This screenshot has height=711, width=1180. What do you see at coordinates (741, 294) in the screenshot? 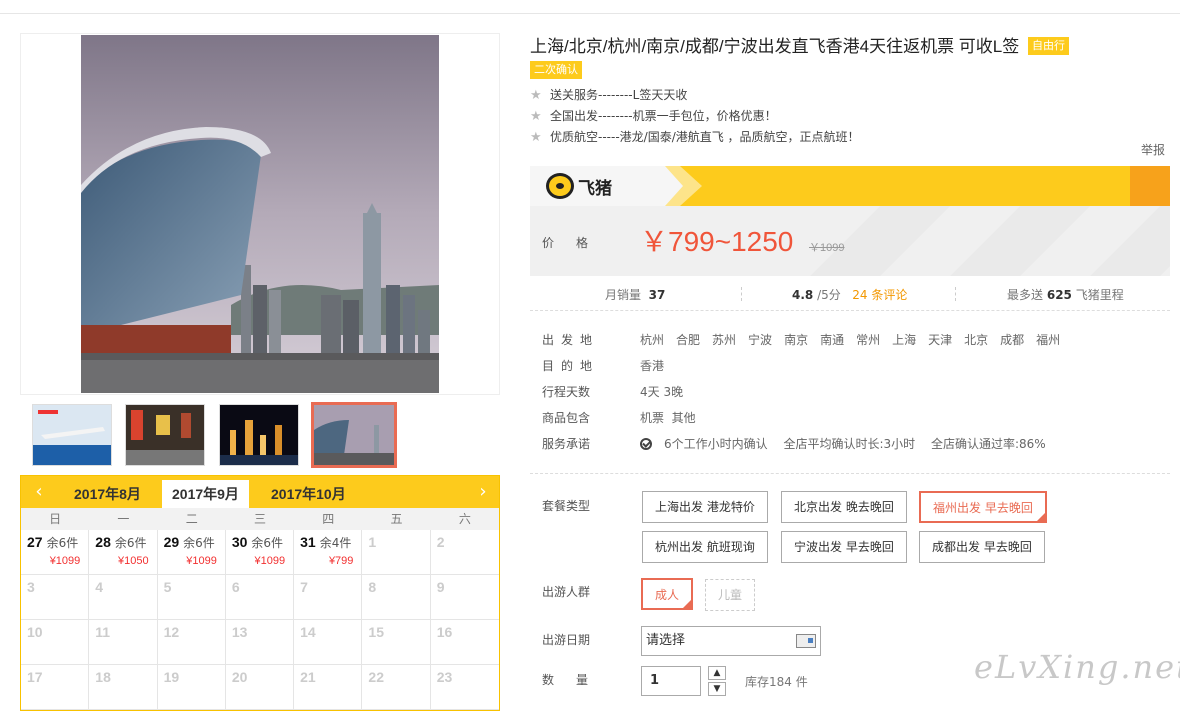
I see `stat-divider` at bounding box center [741, 294].